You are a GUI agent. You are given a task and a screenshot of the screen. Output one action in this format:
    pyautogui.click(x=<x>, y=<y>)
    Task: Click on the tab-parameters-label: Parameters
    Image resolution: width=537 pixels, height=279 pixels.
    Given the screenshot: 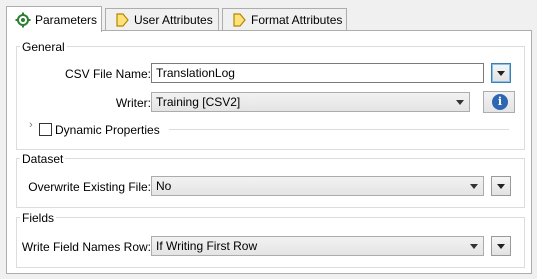 What is the action you would take?
    pyautogui.click(x=66, y=19)
    